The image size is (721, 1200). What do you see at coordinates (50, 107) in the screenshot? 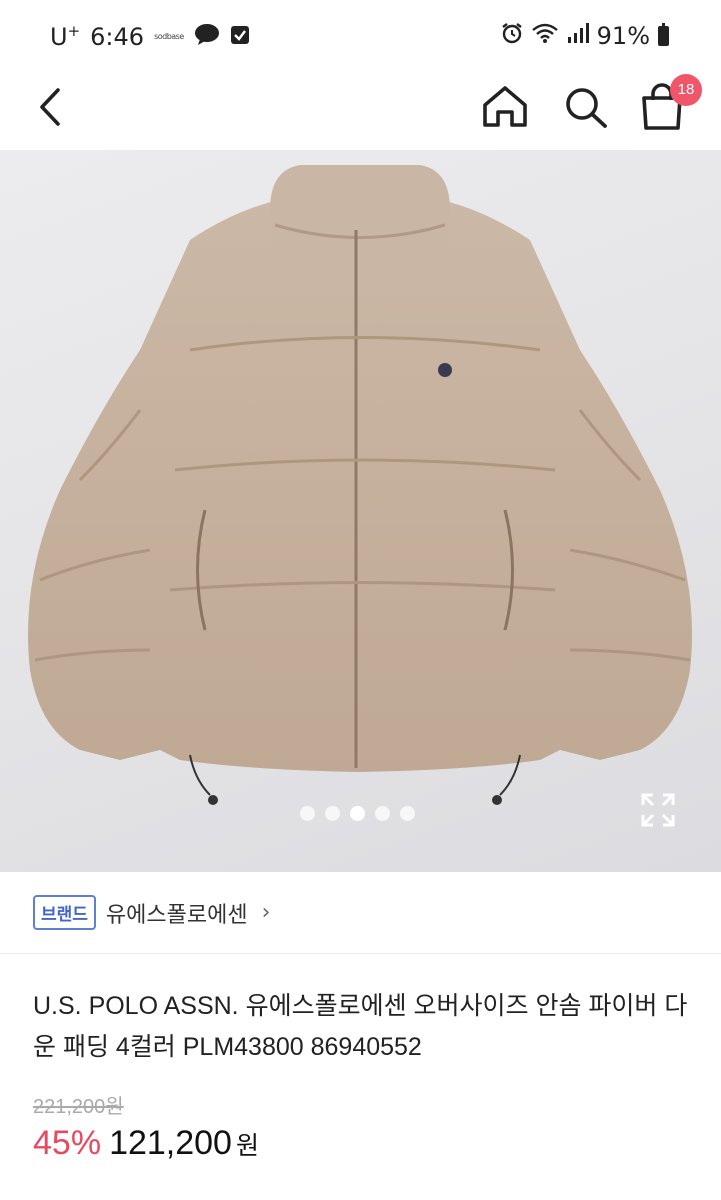
I see `back-arrow-icon` at bounding box center [50, 107].